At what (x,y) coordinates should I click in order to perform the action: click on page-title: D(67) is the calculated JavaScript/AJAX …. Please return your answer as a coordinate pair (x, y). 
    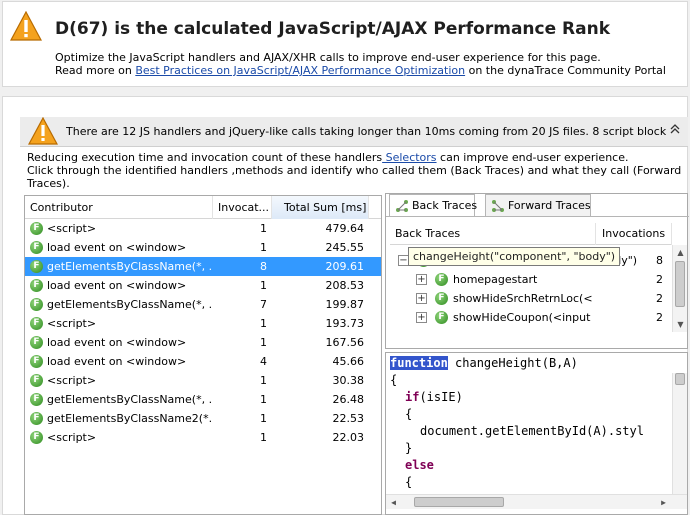
    Looking at the image, I should click on (333, 29).